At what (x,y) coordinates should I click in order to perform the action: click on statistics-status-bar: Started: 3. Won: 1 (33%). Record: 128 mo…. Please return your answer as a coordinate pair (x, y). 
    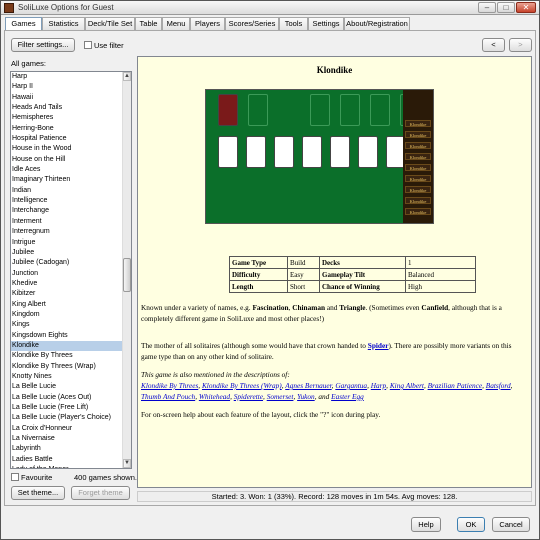
    Looking at the image, I should click on (334, 496).